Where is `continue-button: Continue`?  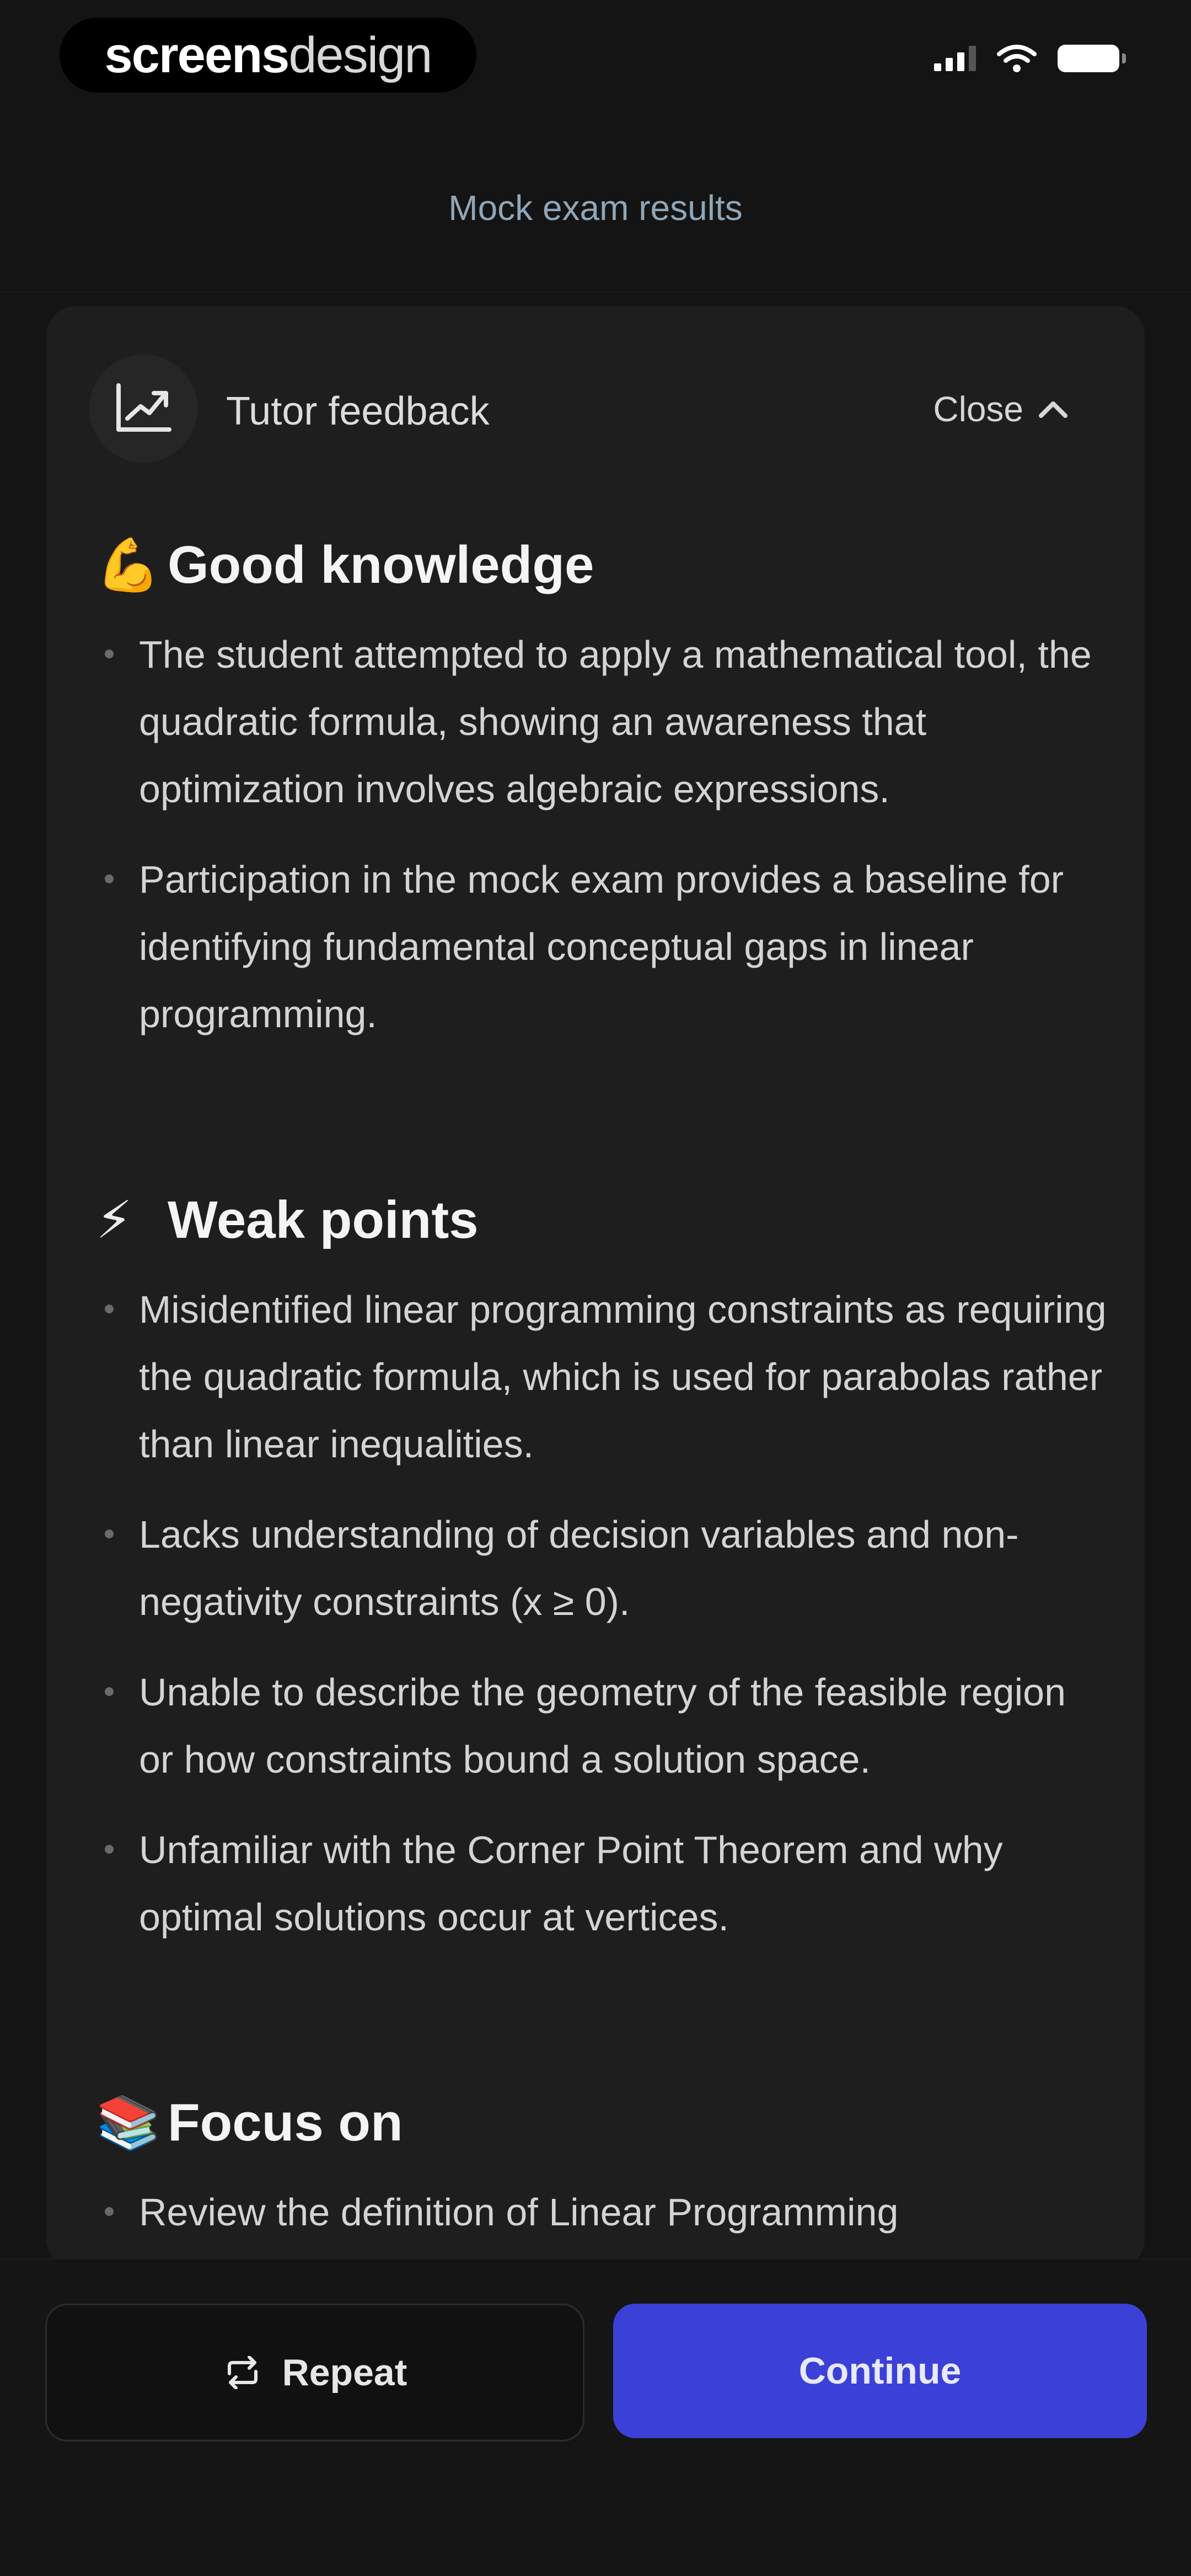
continue-button: Continue is located at coordinates (880, 2371).